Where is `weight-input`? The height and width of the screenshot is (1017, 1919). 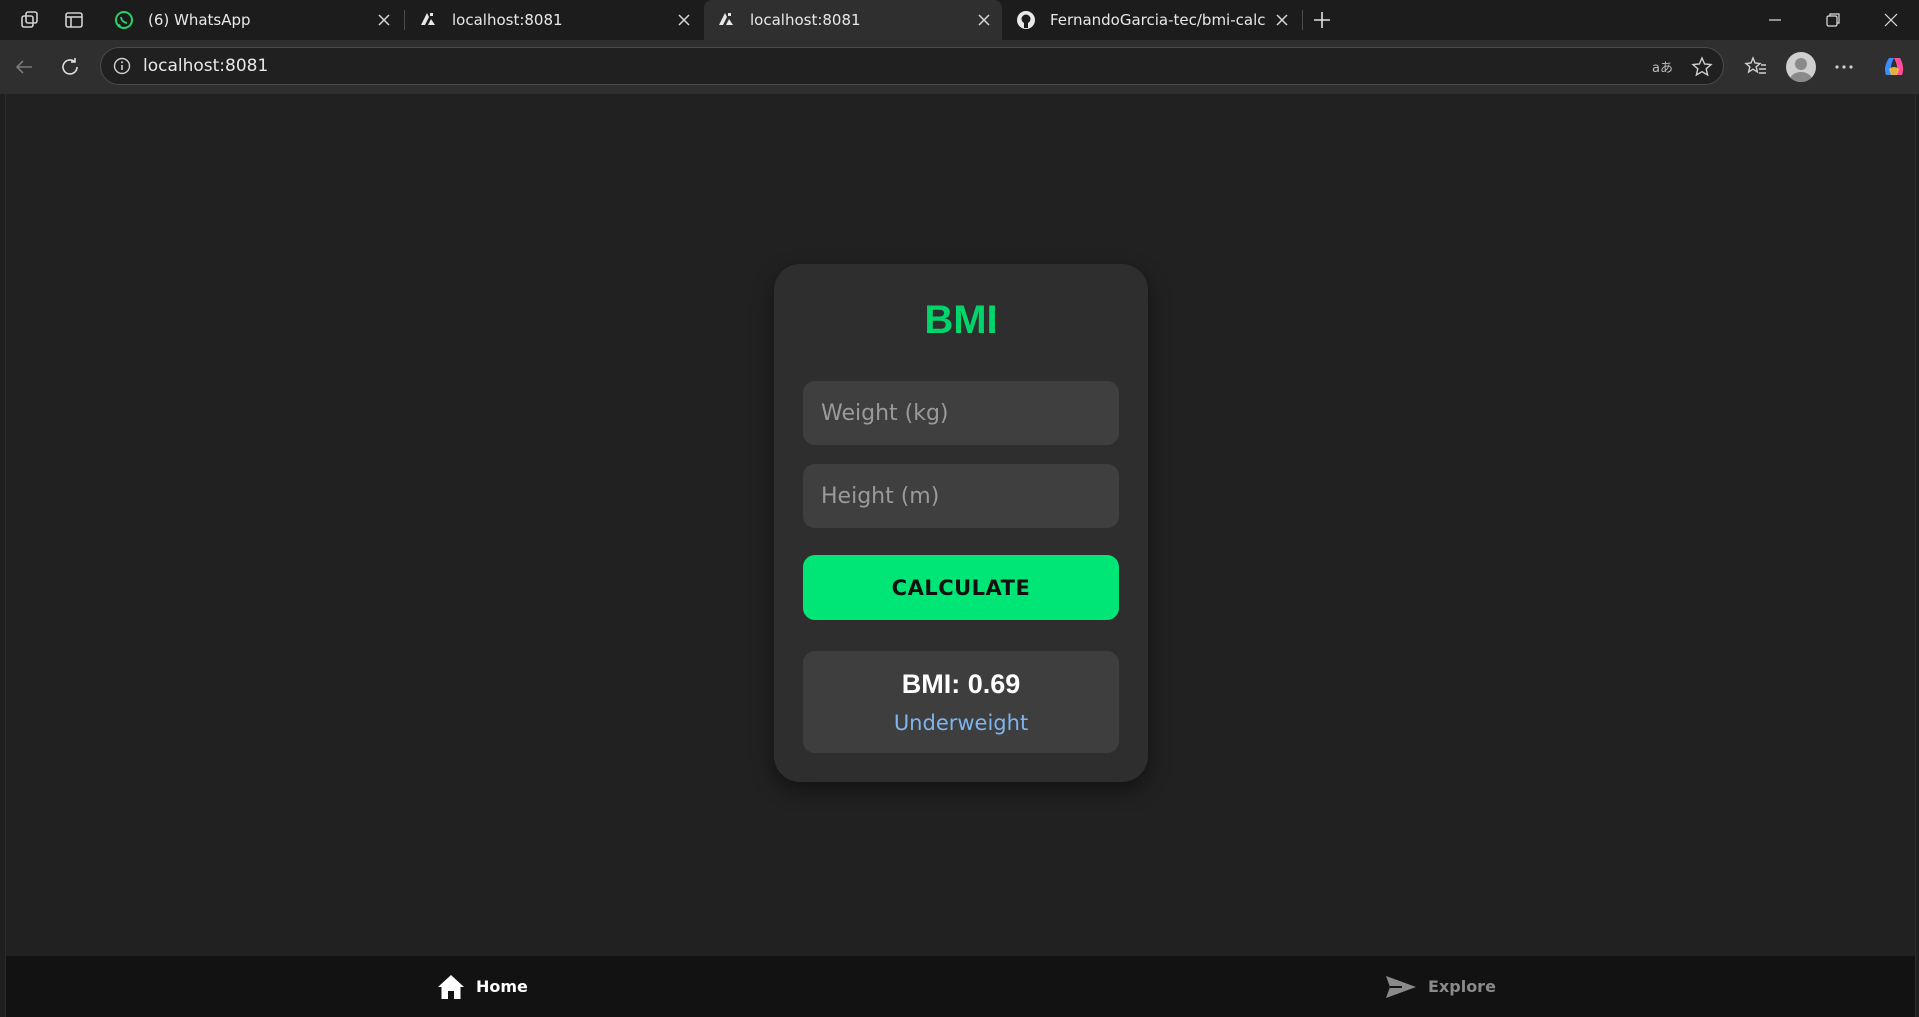
weight-input is located at coordinates (961, 413).